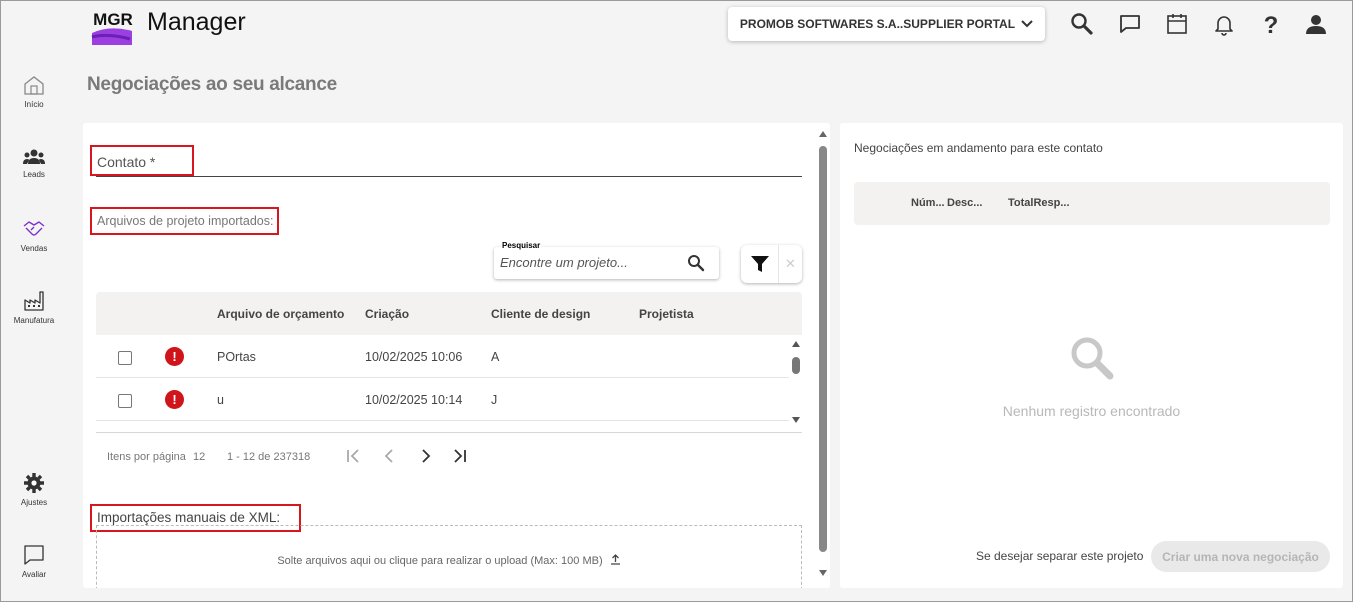 The height and width of the screenshot is (602, 1353). What do you see at coordinates (113, 19) in the screenshot?
I see `logo-text: MGR` at bounding box center [113, 19].